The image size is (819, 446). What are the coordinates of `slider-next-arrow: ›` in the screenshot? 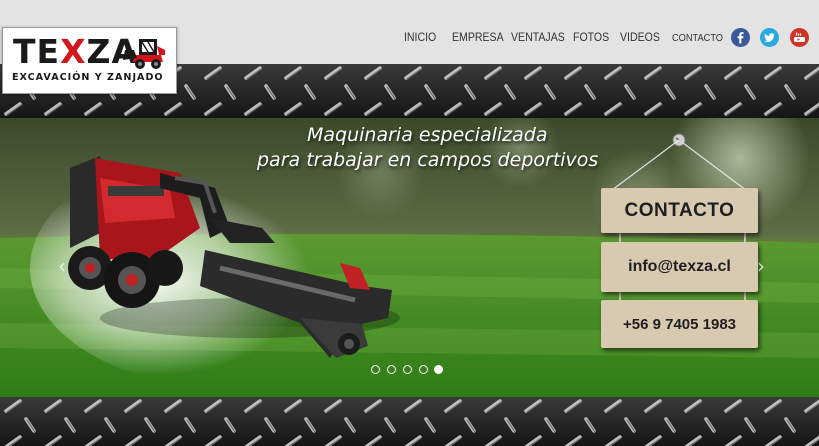 It's located at (761, 266).